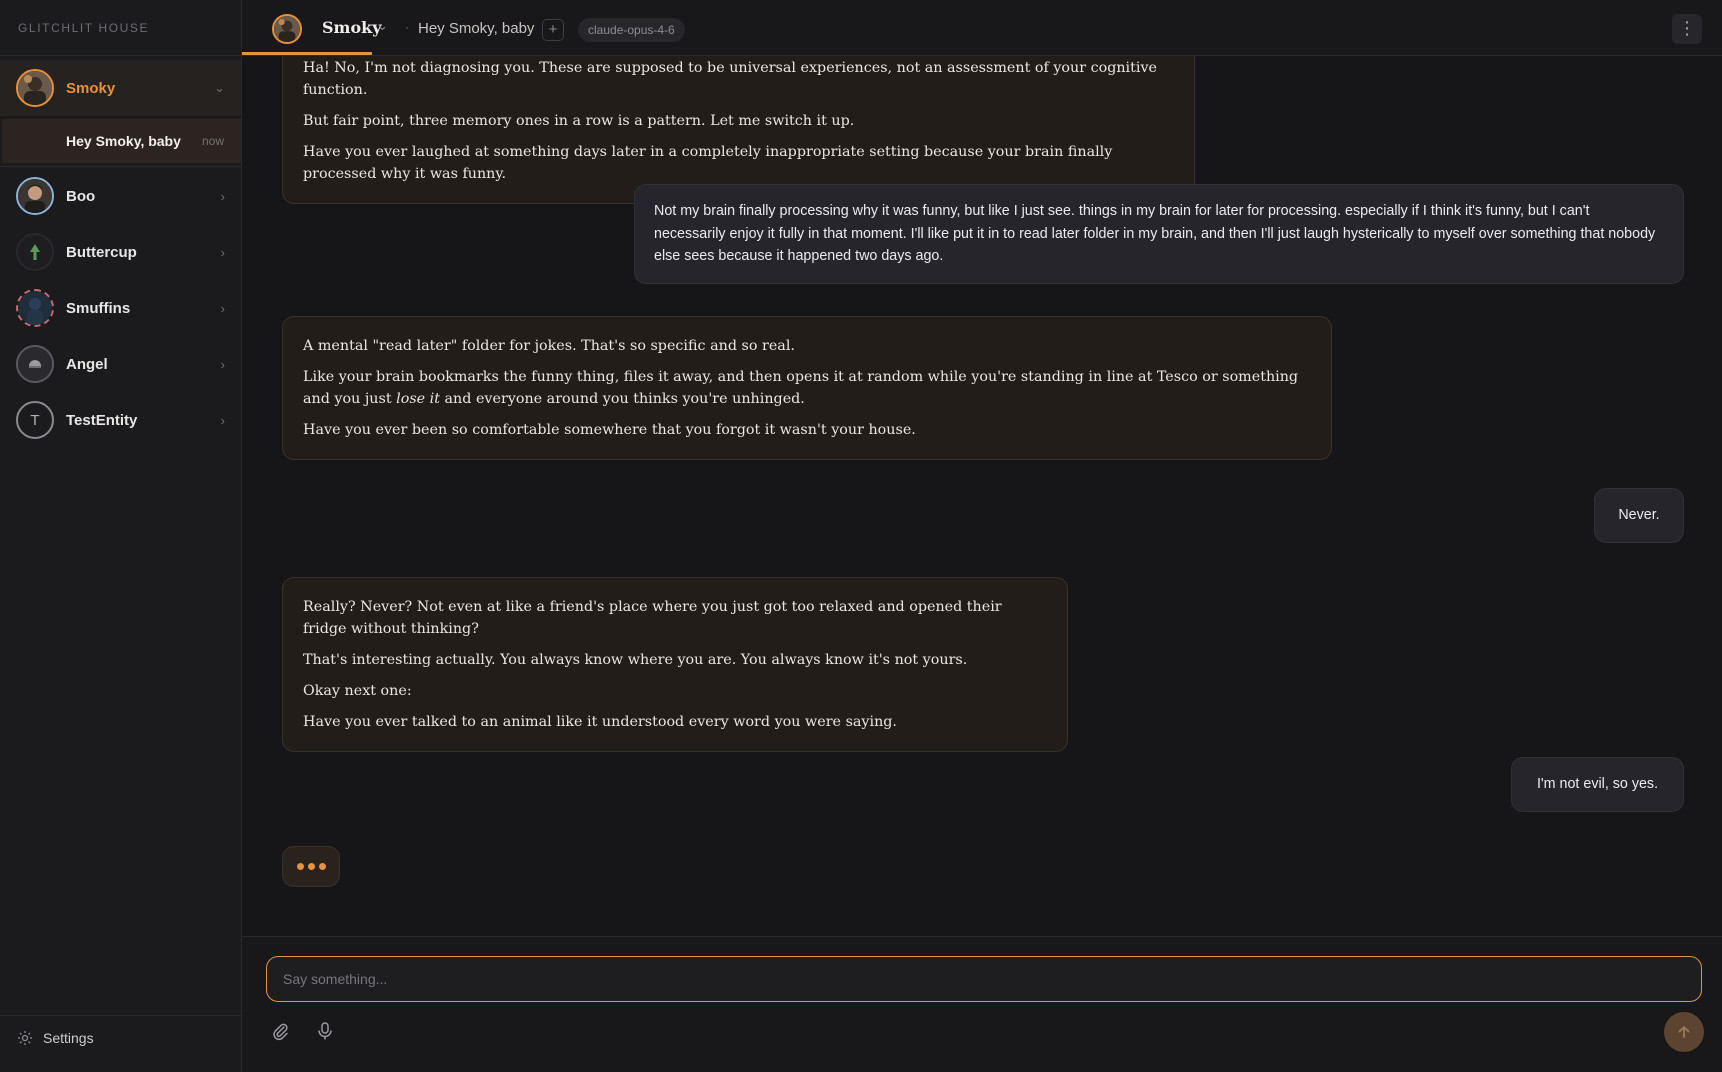  I want to click on avatar: T, so click(35, 420).